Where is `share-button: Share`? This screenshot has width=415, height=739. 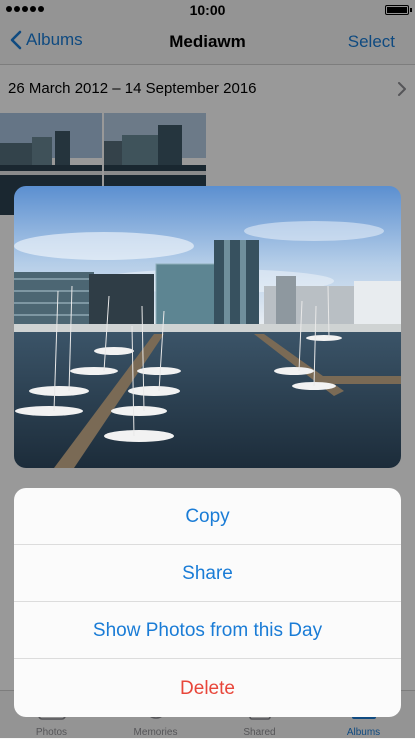 share-button: Share is located at coordinates (207, 573).